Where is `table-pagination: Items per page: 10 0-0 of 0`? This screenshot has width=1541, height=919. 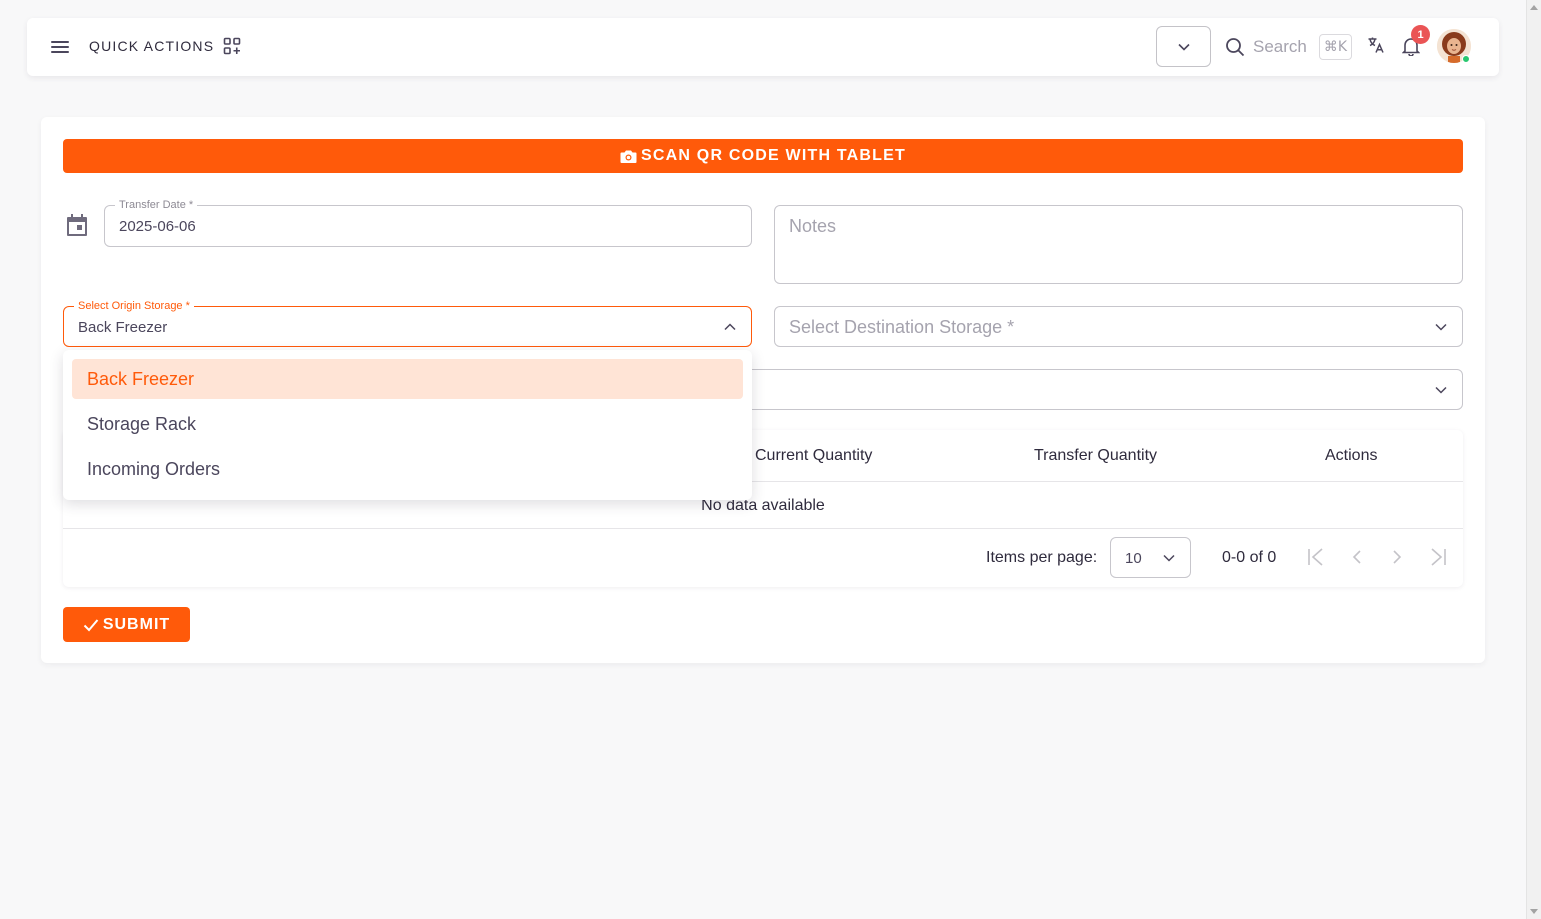 table-pagination: Items per page: 10 0-0 of 0 is located at coordinates (763, 558).